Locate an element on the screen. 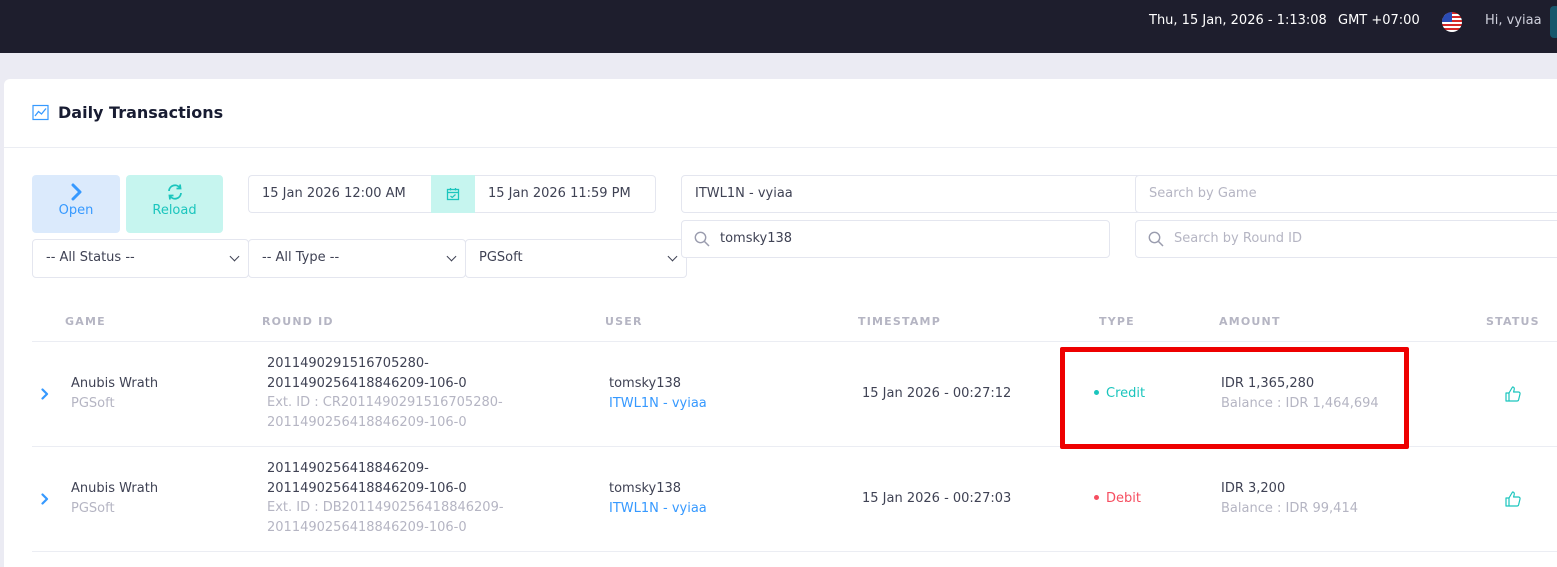 This screenshot has height=567, width=1557. round-search-input: Search by Round ID is located at coordinates (1346, 239).